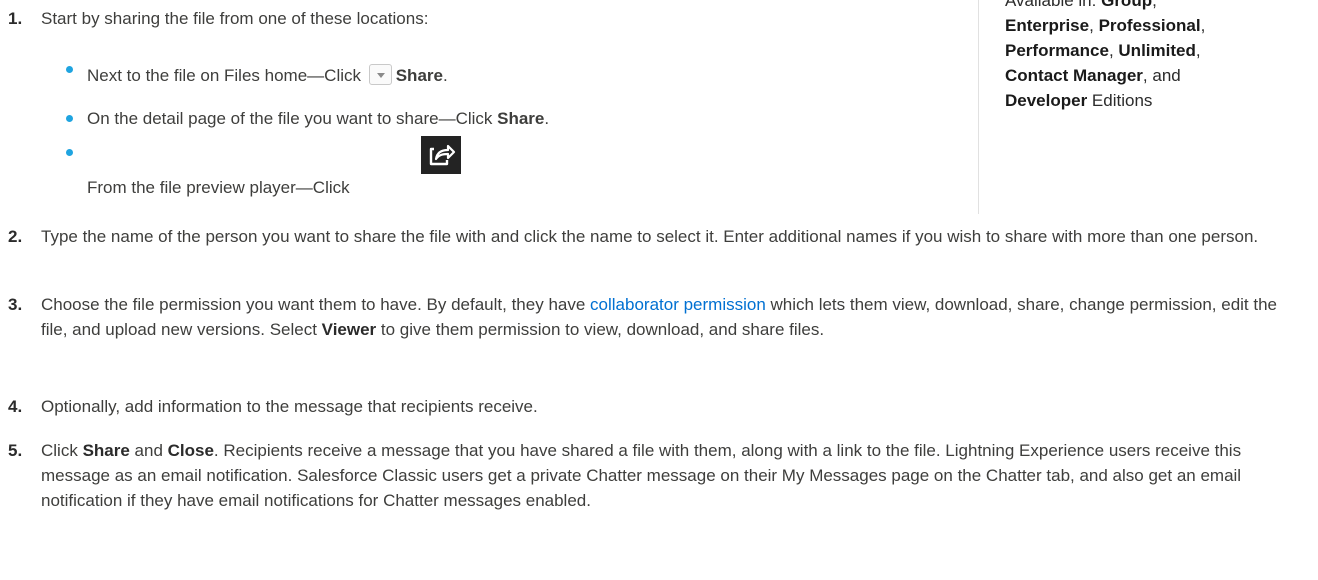  I want to click on step-number: 1., so click(15, 18).